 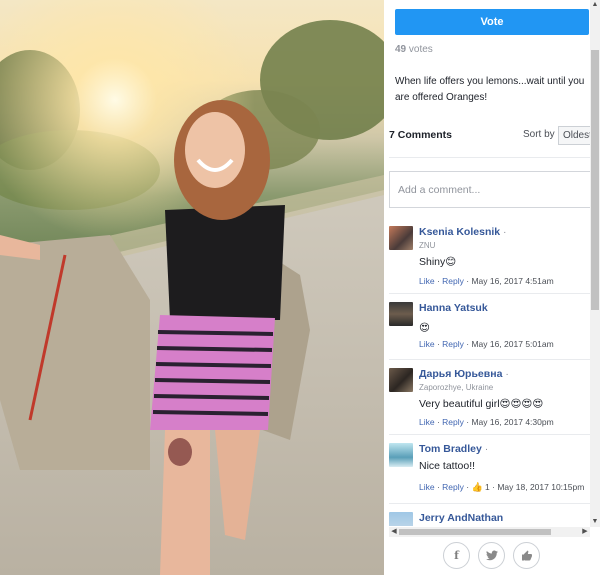 I want to click on comment-author: Hanna Yatsuk, so click(x=453, y=308).